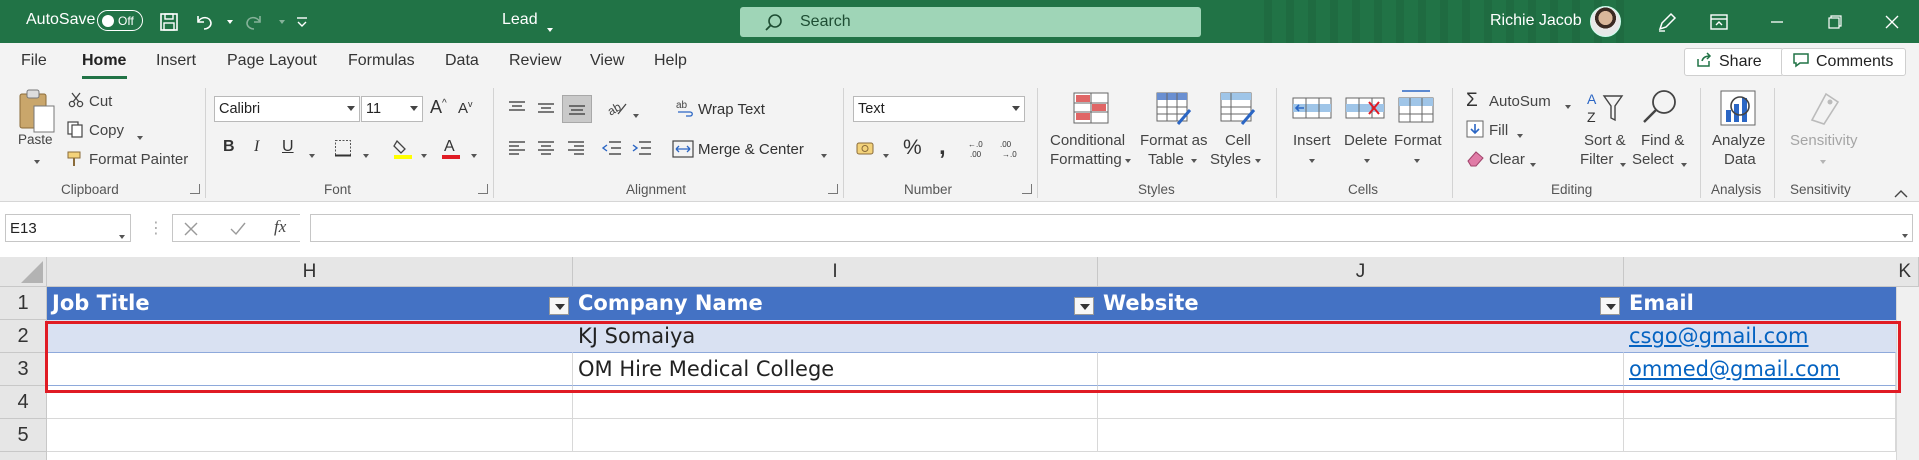 This screenshot has width=1919, height=460. I want to click on sensitivity-dropdown-icon, so click(1821, 159).